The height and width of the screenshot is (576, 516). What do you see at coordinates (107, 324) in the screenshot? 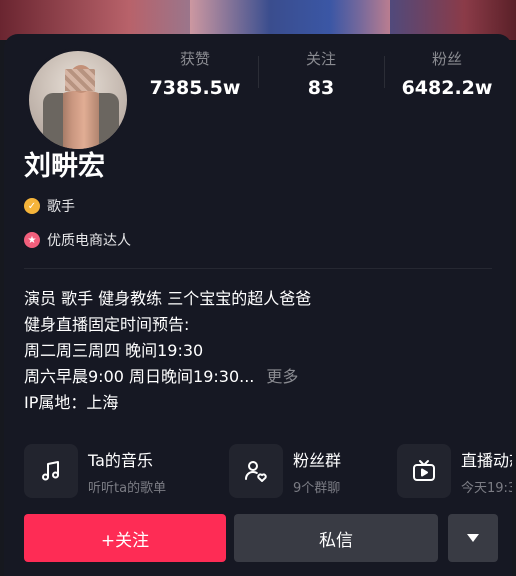
I see `bio-line: 健身直播固定时间预告:` at bounding box center [107, 324].